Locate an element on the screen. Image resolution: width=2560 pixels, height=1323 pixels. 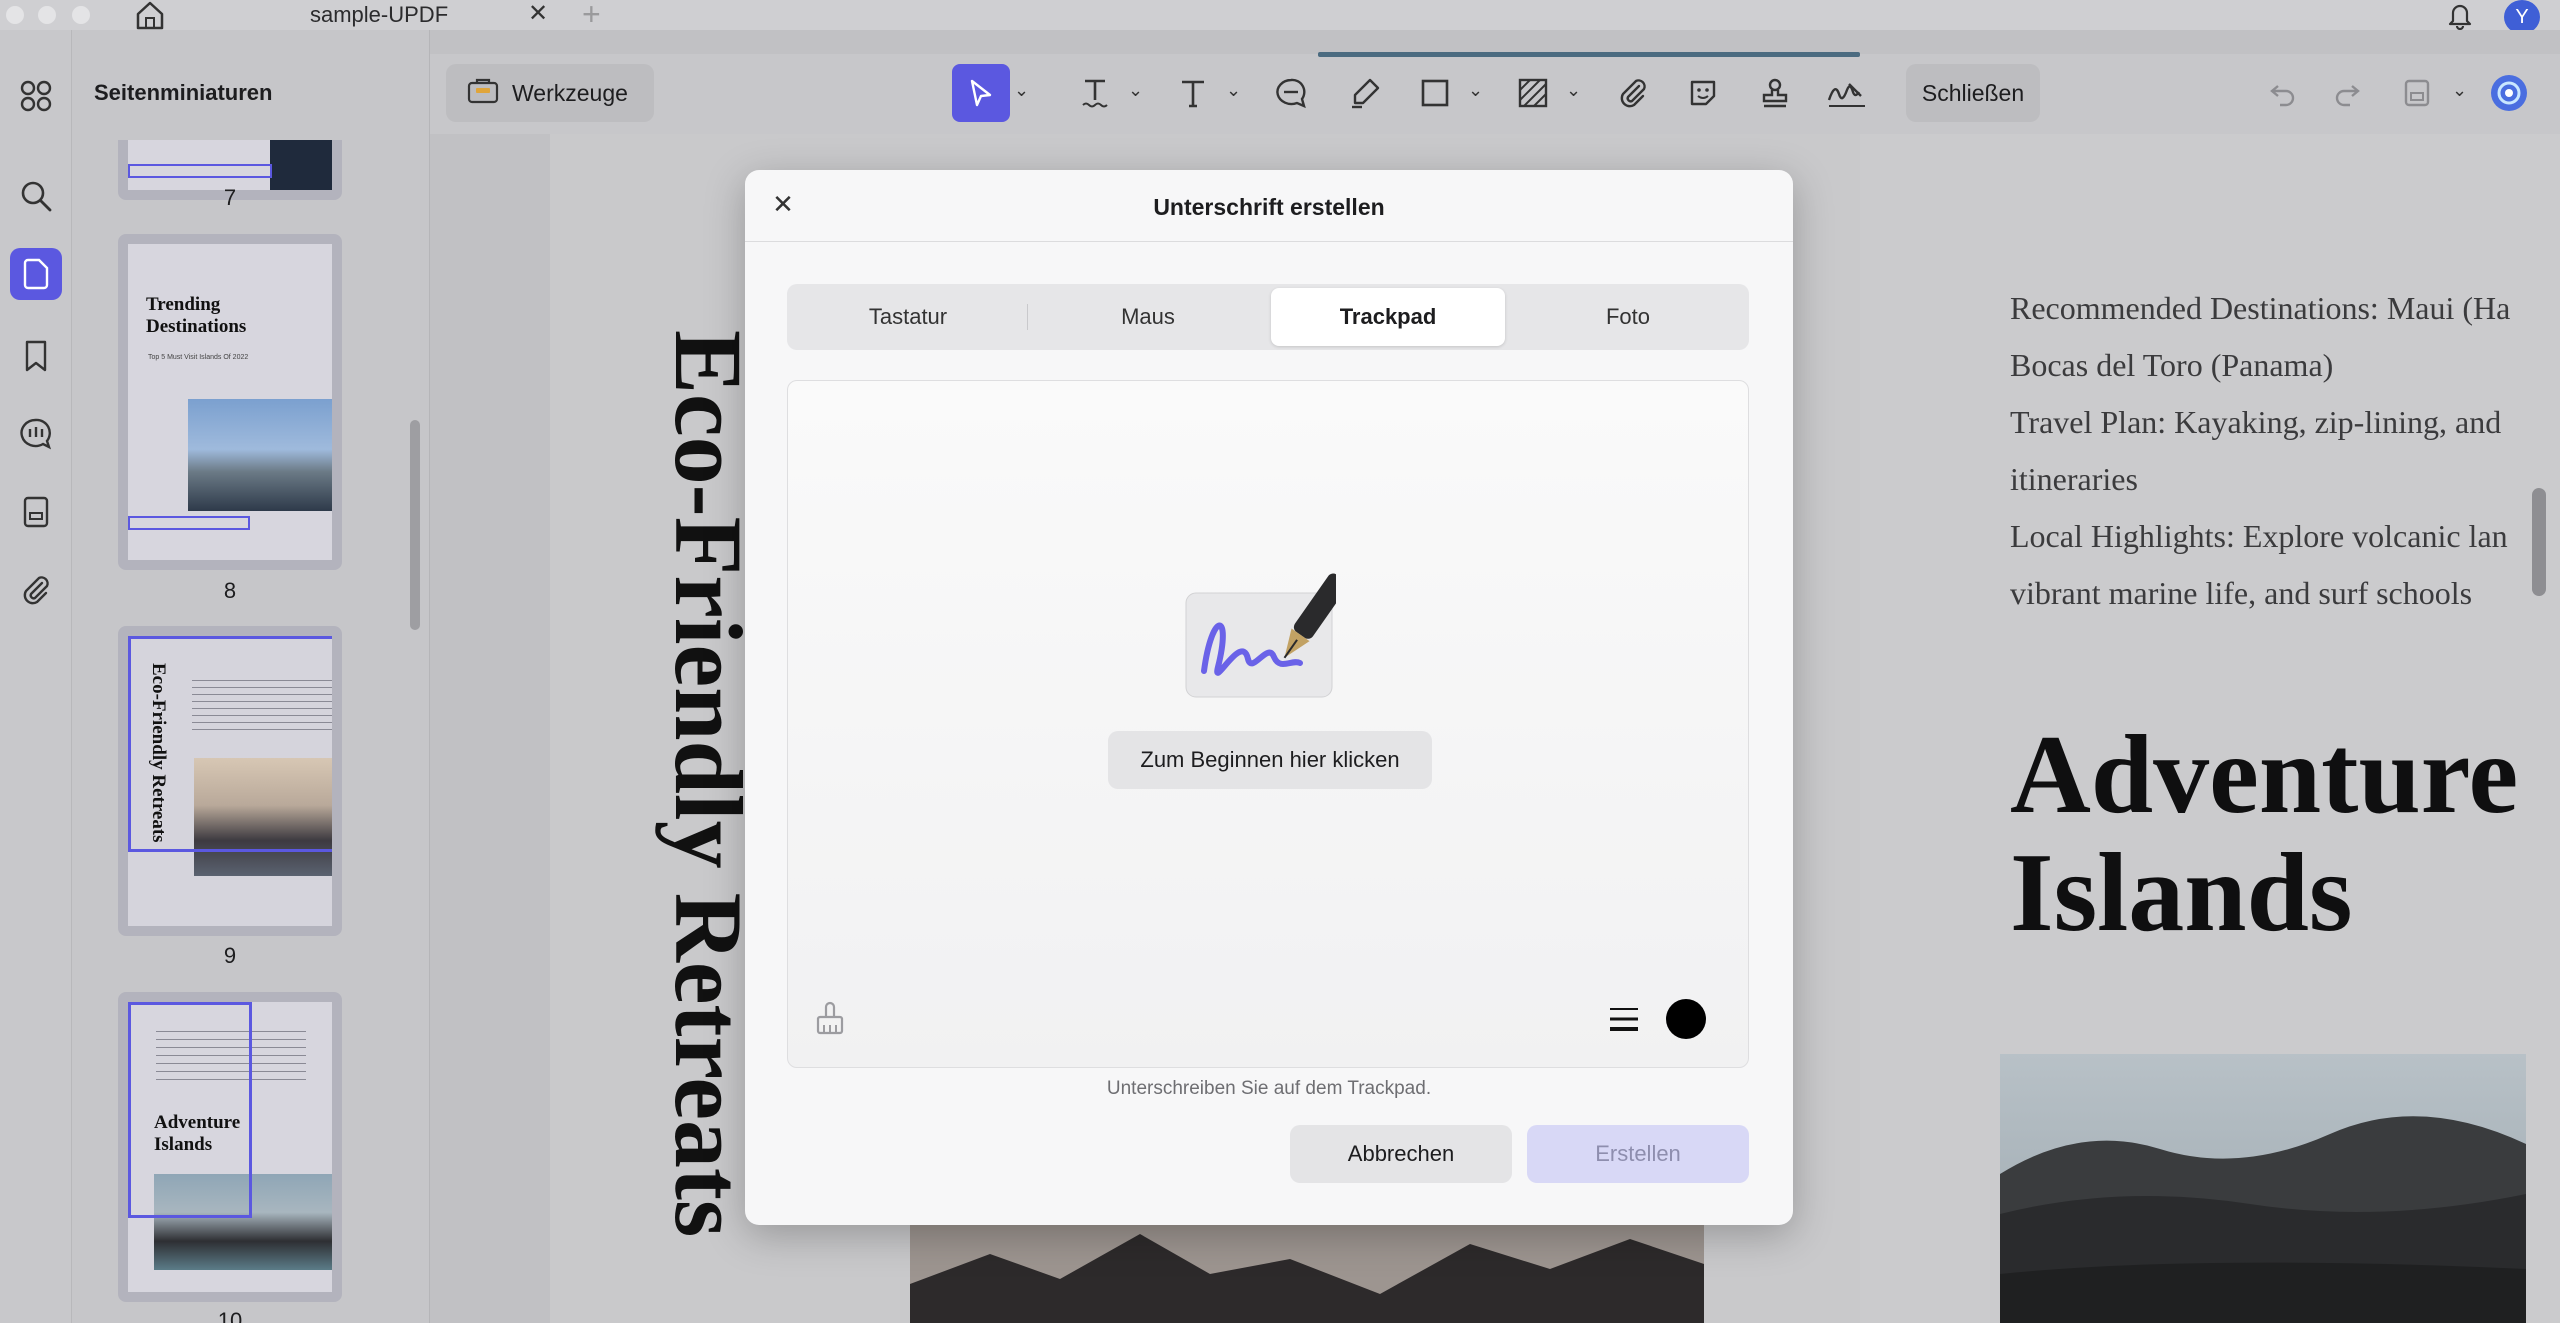
input-method-tabs: Tastatur Maus Trackpad Foto is located at coordinates (1268, 317).